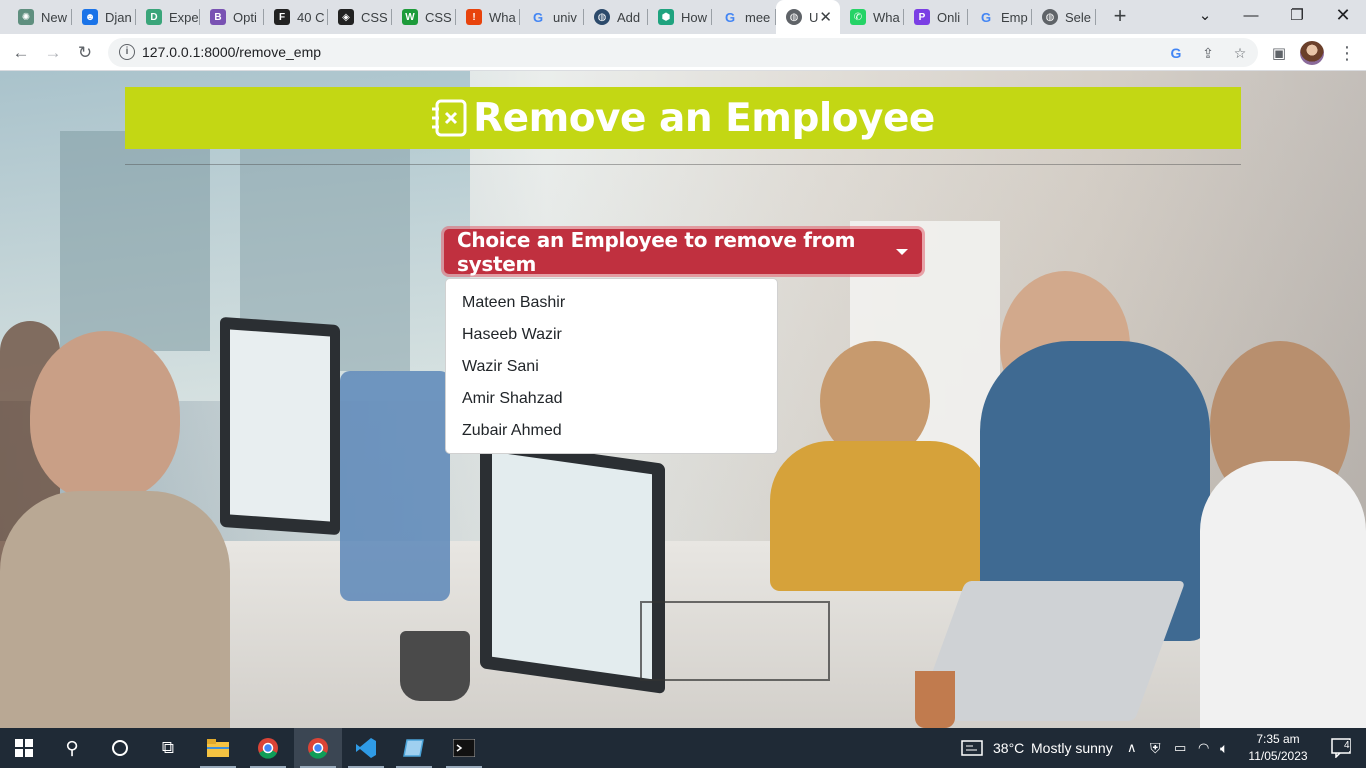 This screenshot has width=1366, height=768. What do you see at coordinates (1078, 17) in the screenshot?
I see `tab-title: Sele` at bounding box center [1078, 17].